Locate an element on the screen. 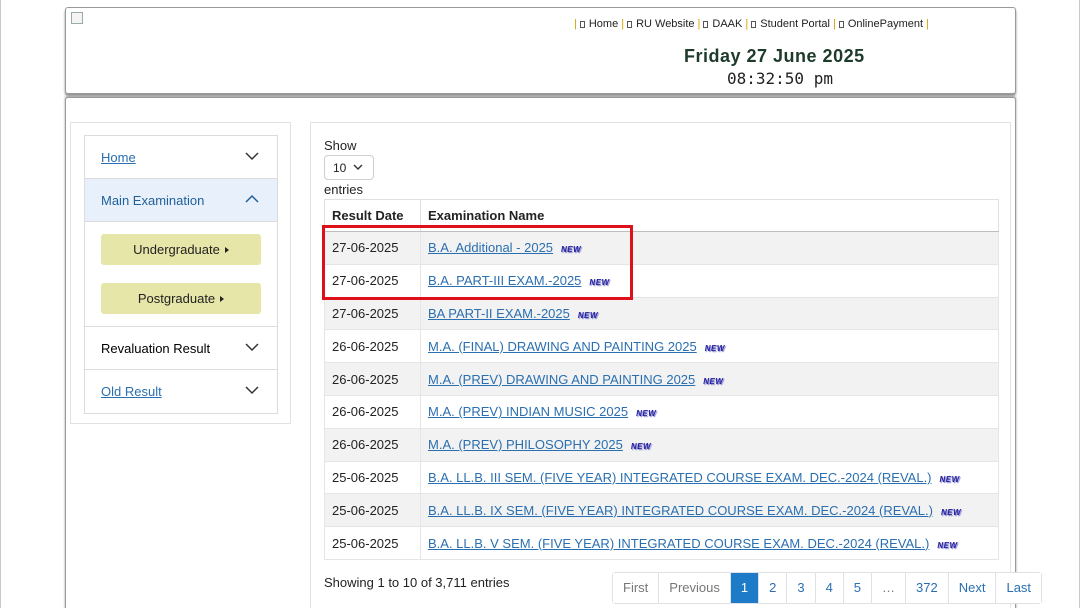  daak-icon is located at coordinates (706, 24).